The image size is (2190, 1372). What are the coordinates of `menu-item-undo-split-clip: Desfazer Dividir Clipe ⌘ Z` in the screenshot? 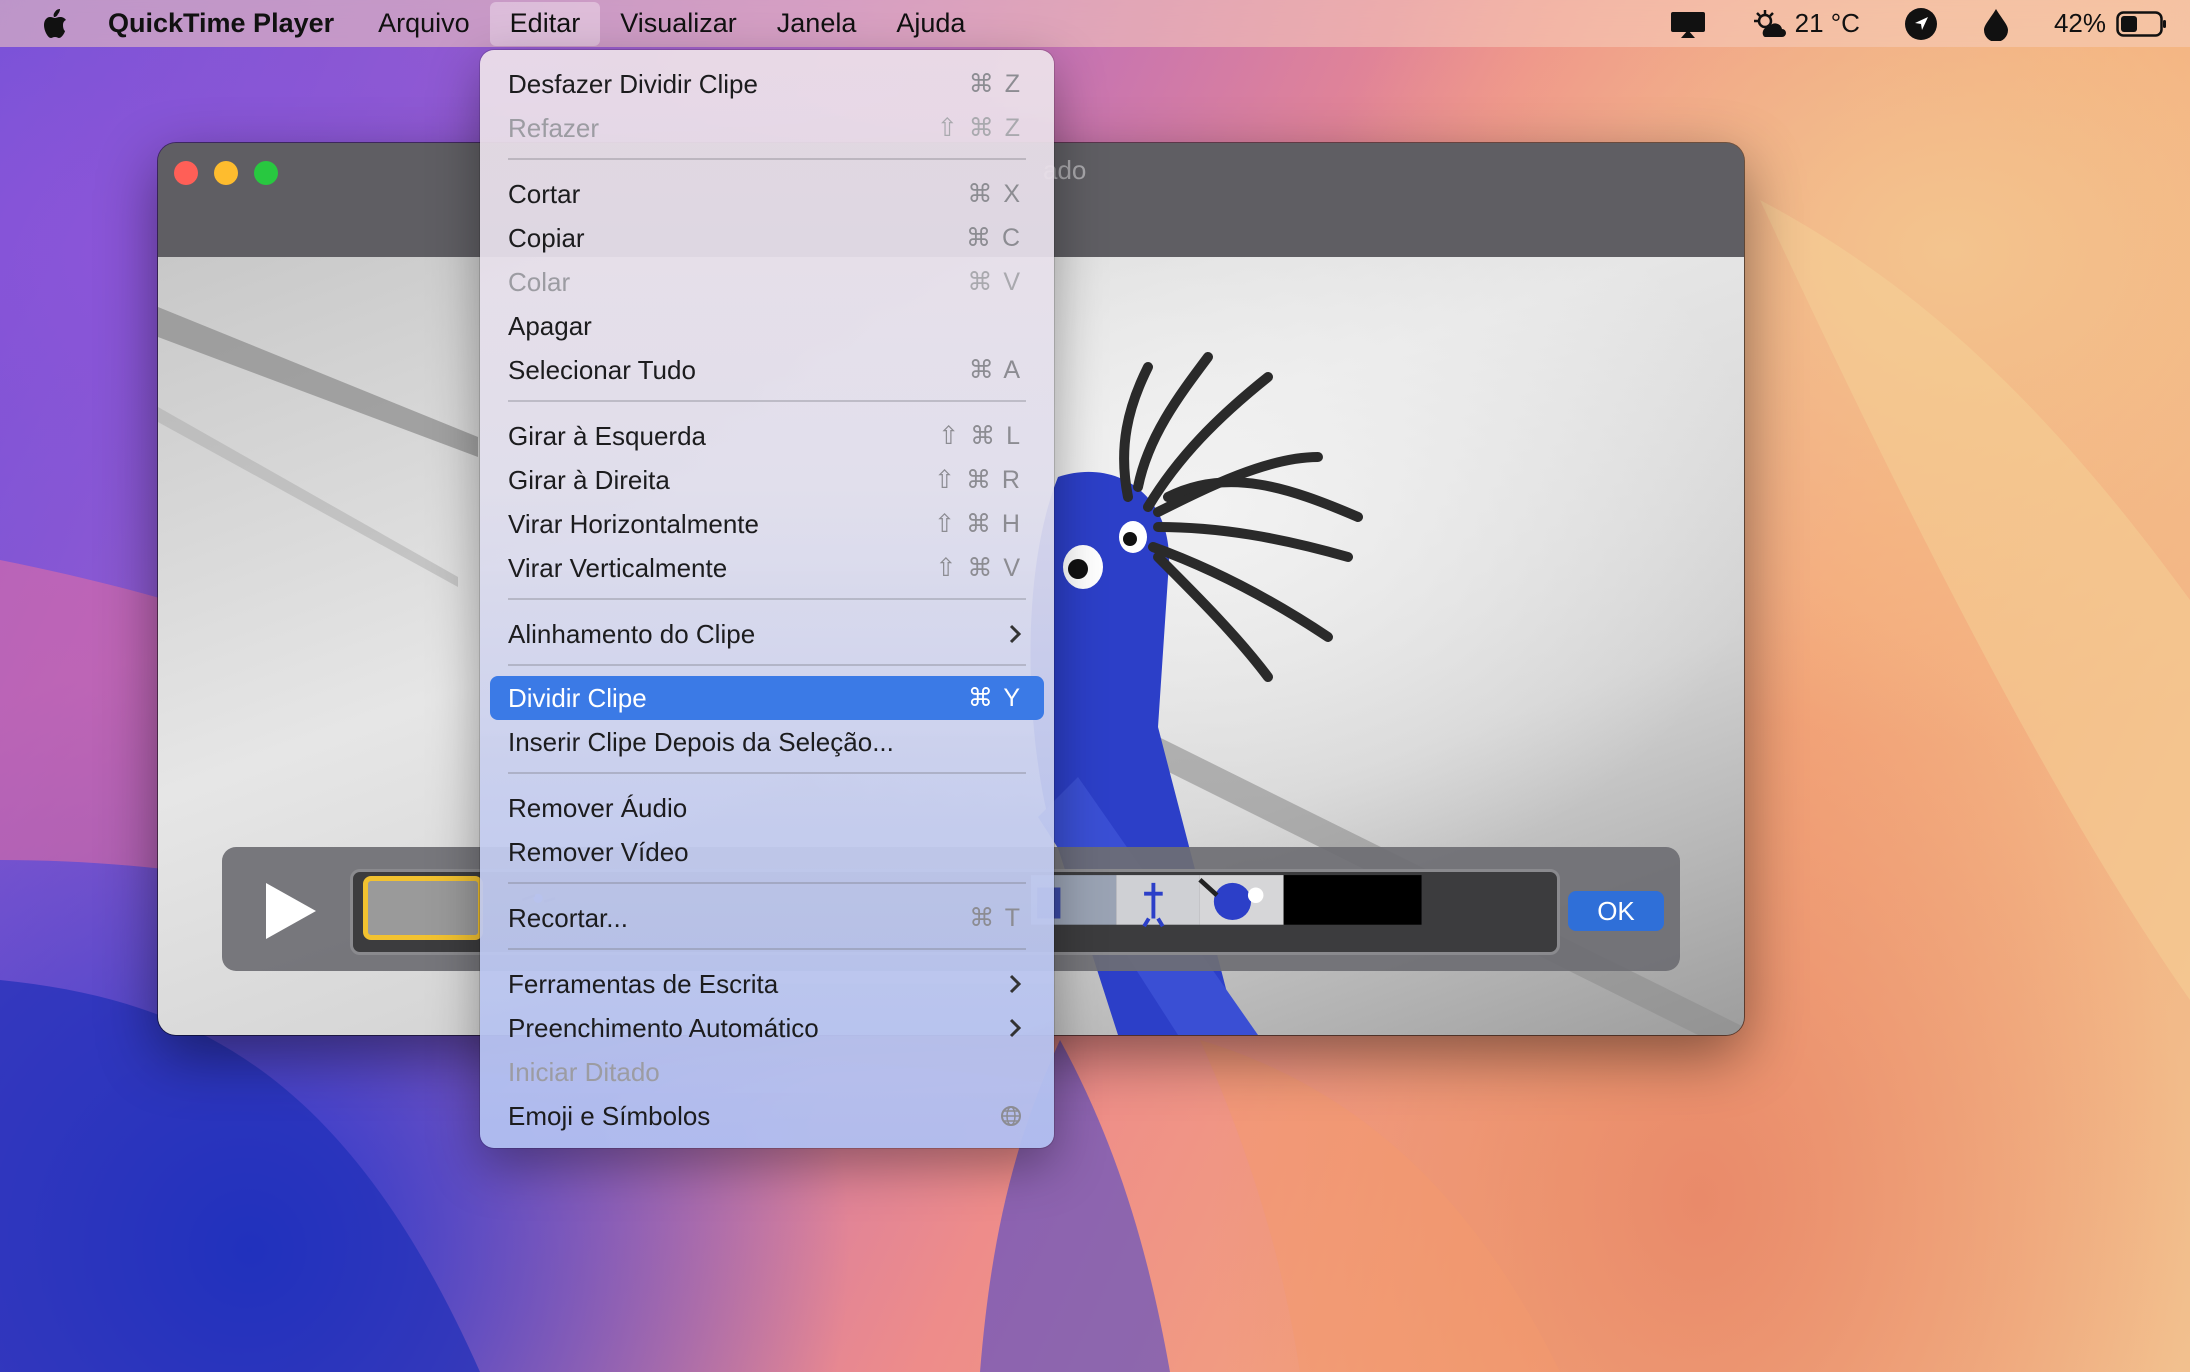 It's located at (767, 84).